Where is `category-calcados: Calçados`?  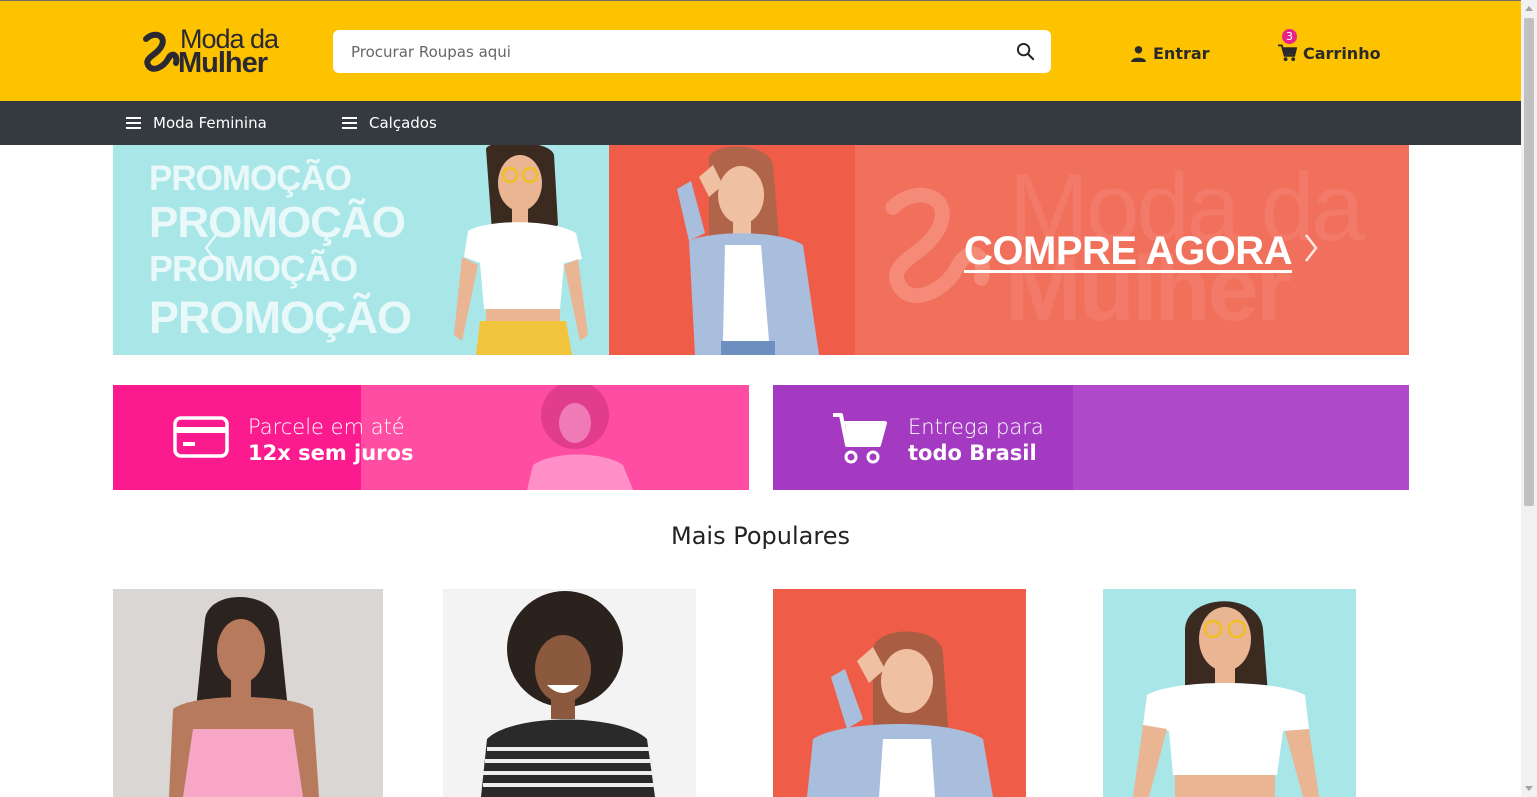 category-calcados: Calçados is located at coordinates (389, 123).